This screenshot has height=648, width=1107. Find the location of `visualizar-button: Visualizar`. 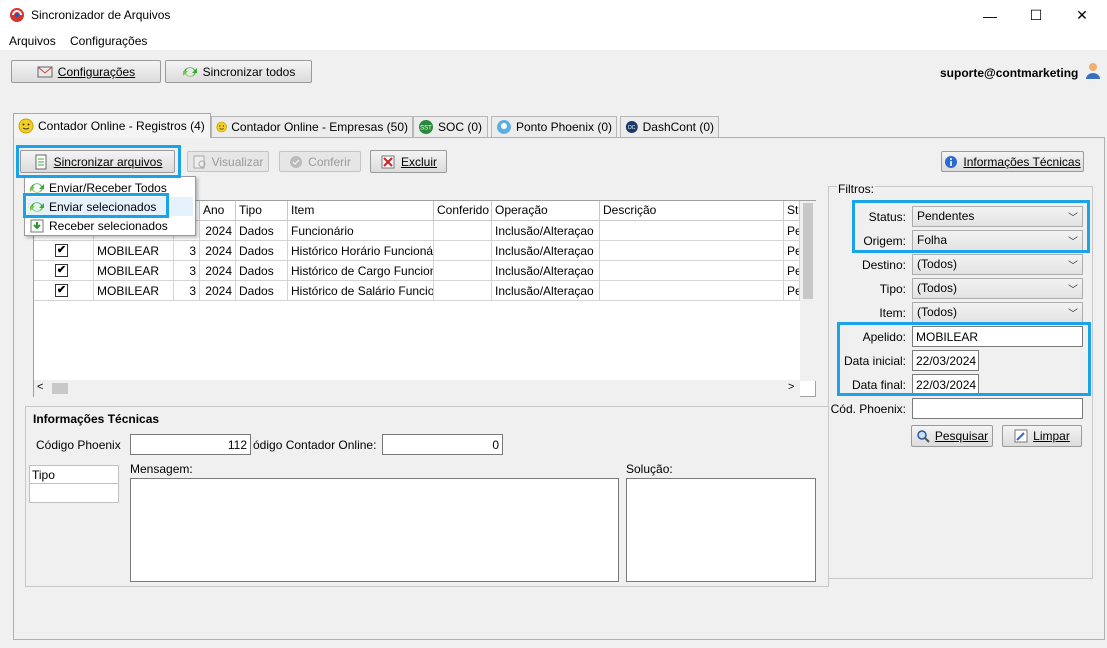

visualizar-button: Visualizar is located at coordinates (228, 161).